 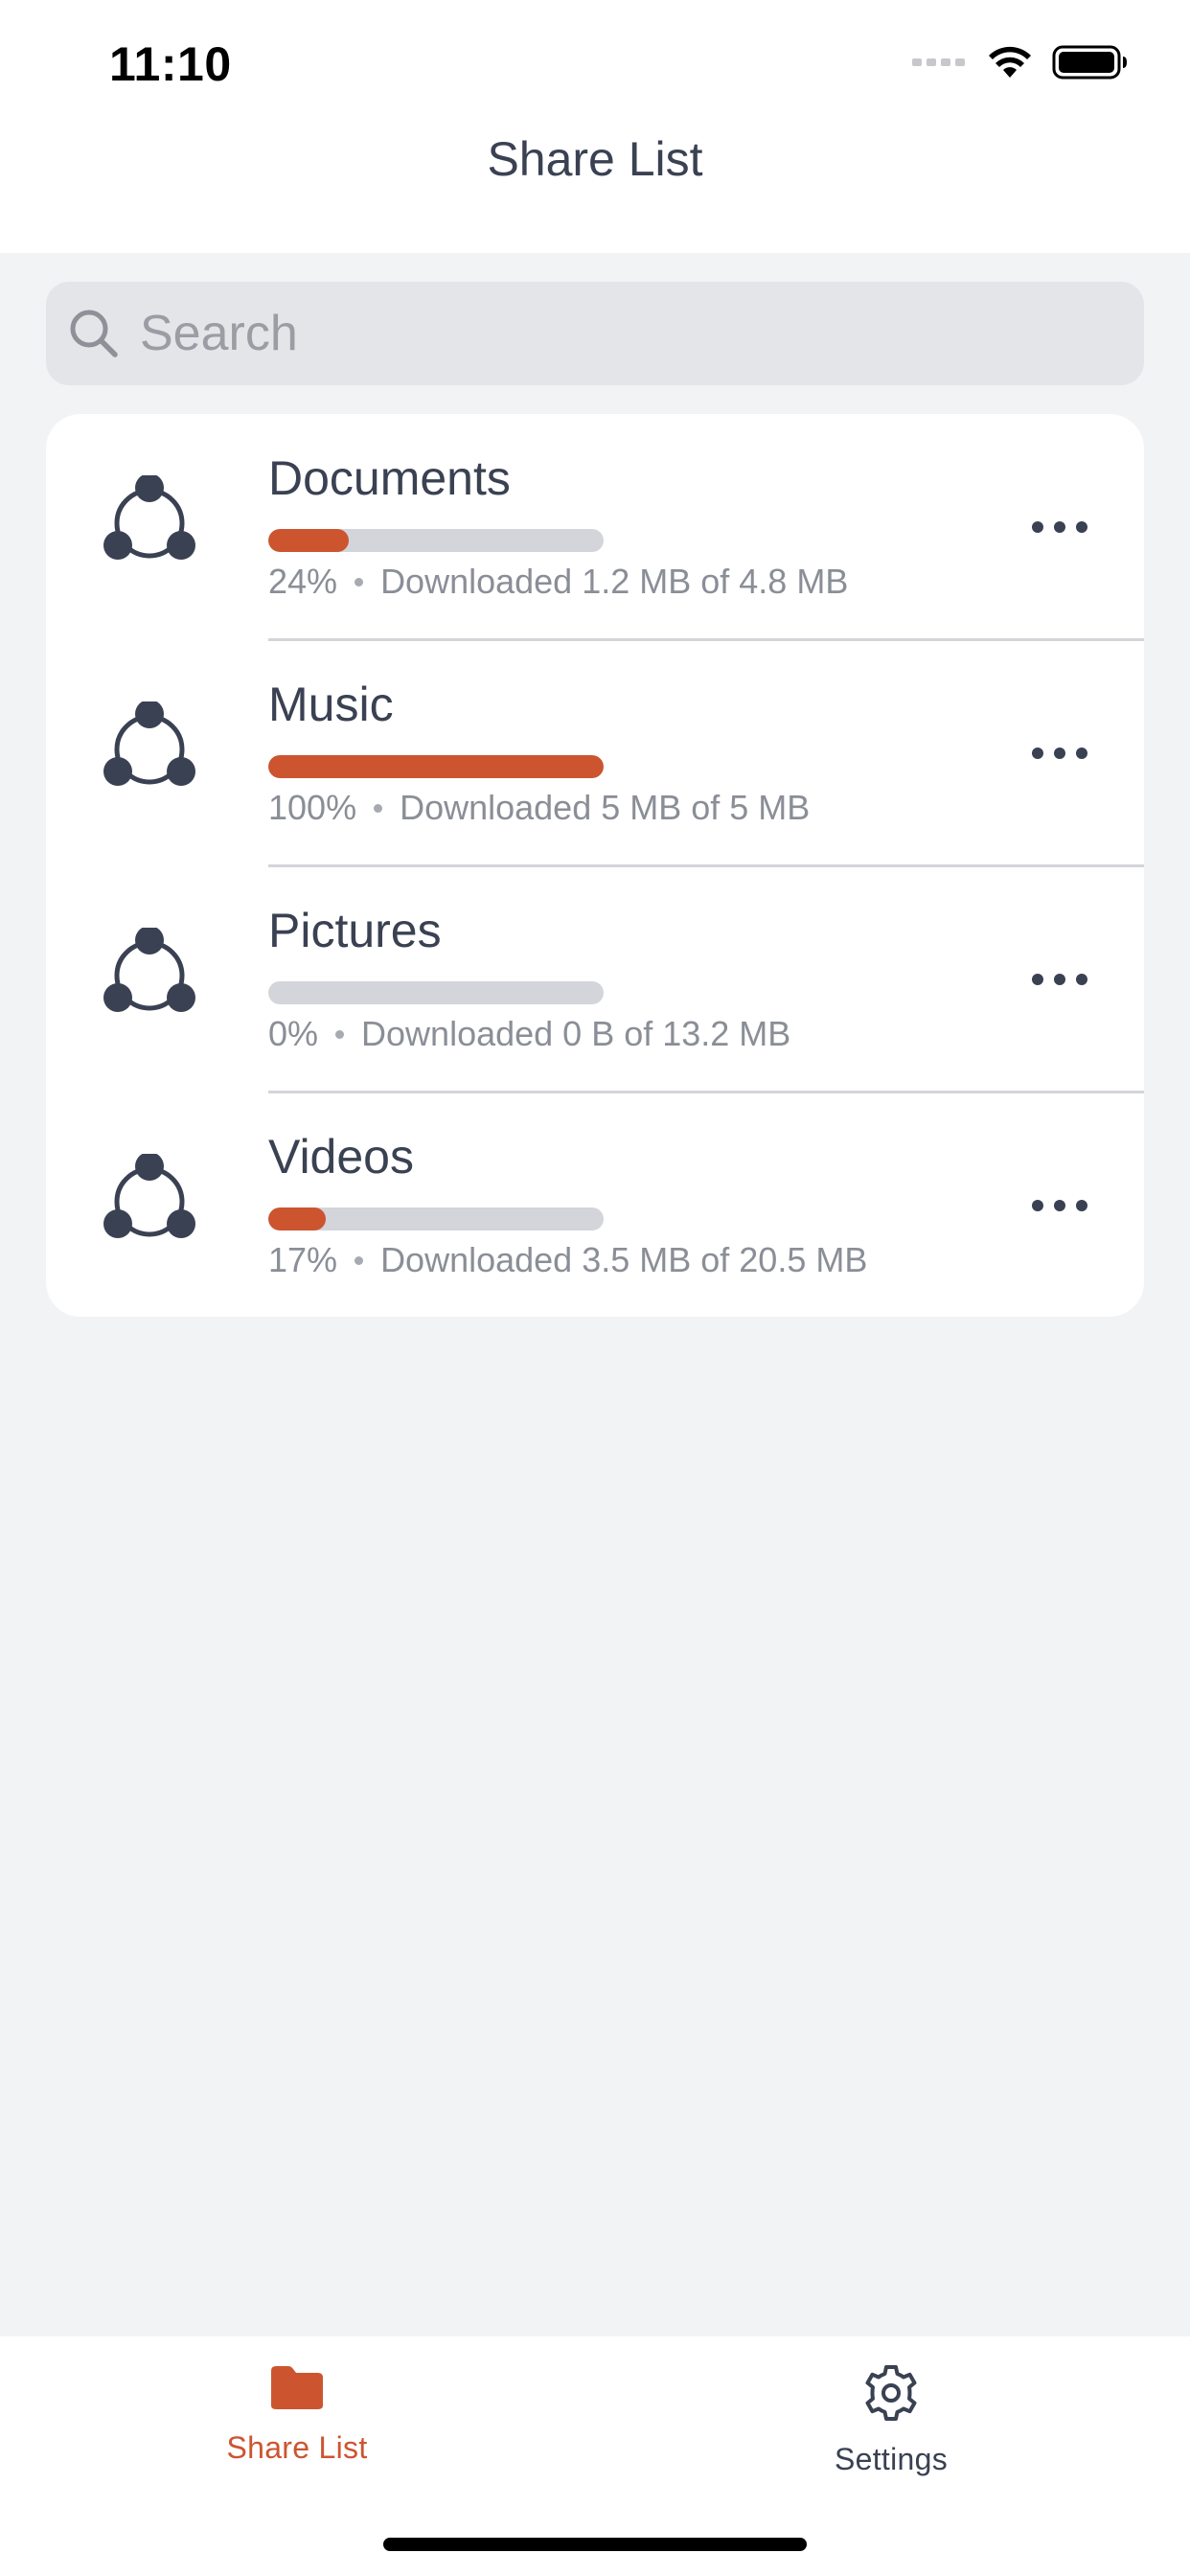 I want to click on download-detail: Downloaded 3.5 MB of 20.5 MB, so click(x=624, y=1259).